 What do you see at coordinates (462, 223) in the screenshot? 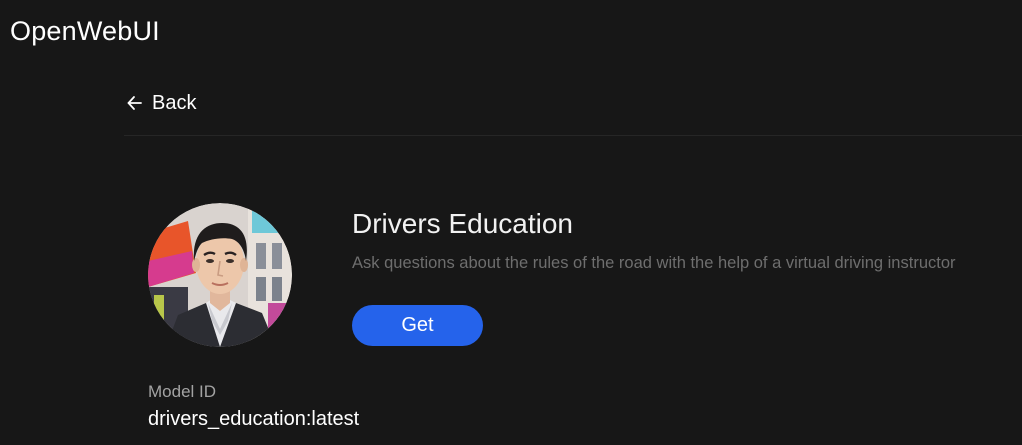
I see `model-name: Drivers Education` at bounding box center [462, 223].